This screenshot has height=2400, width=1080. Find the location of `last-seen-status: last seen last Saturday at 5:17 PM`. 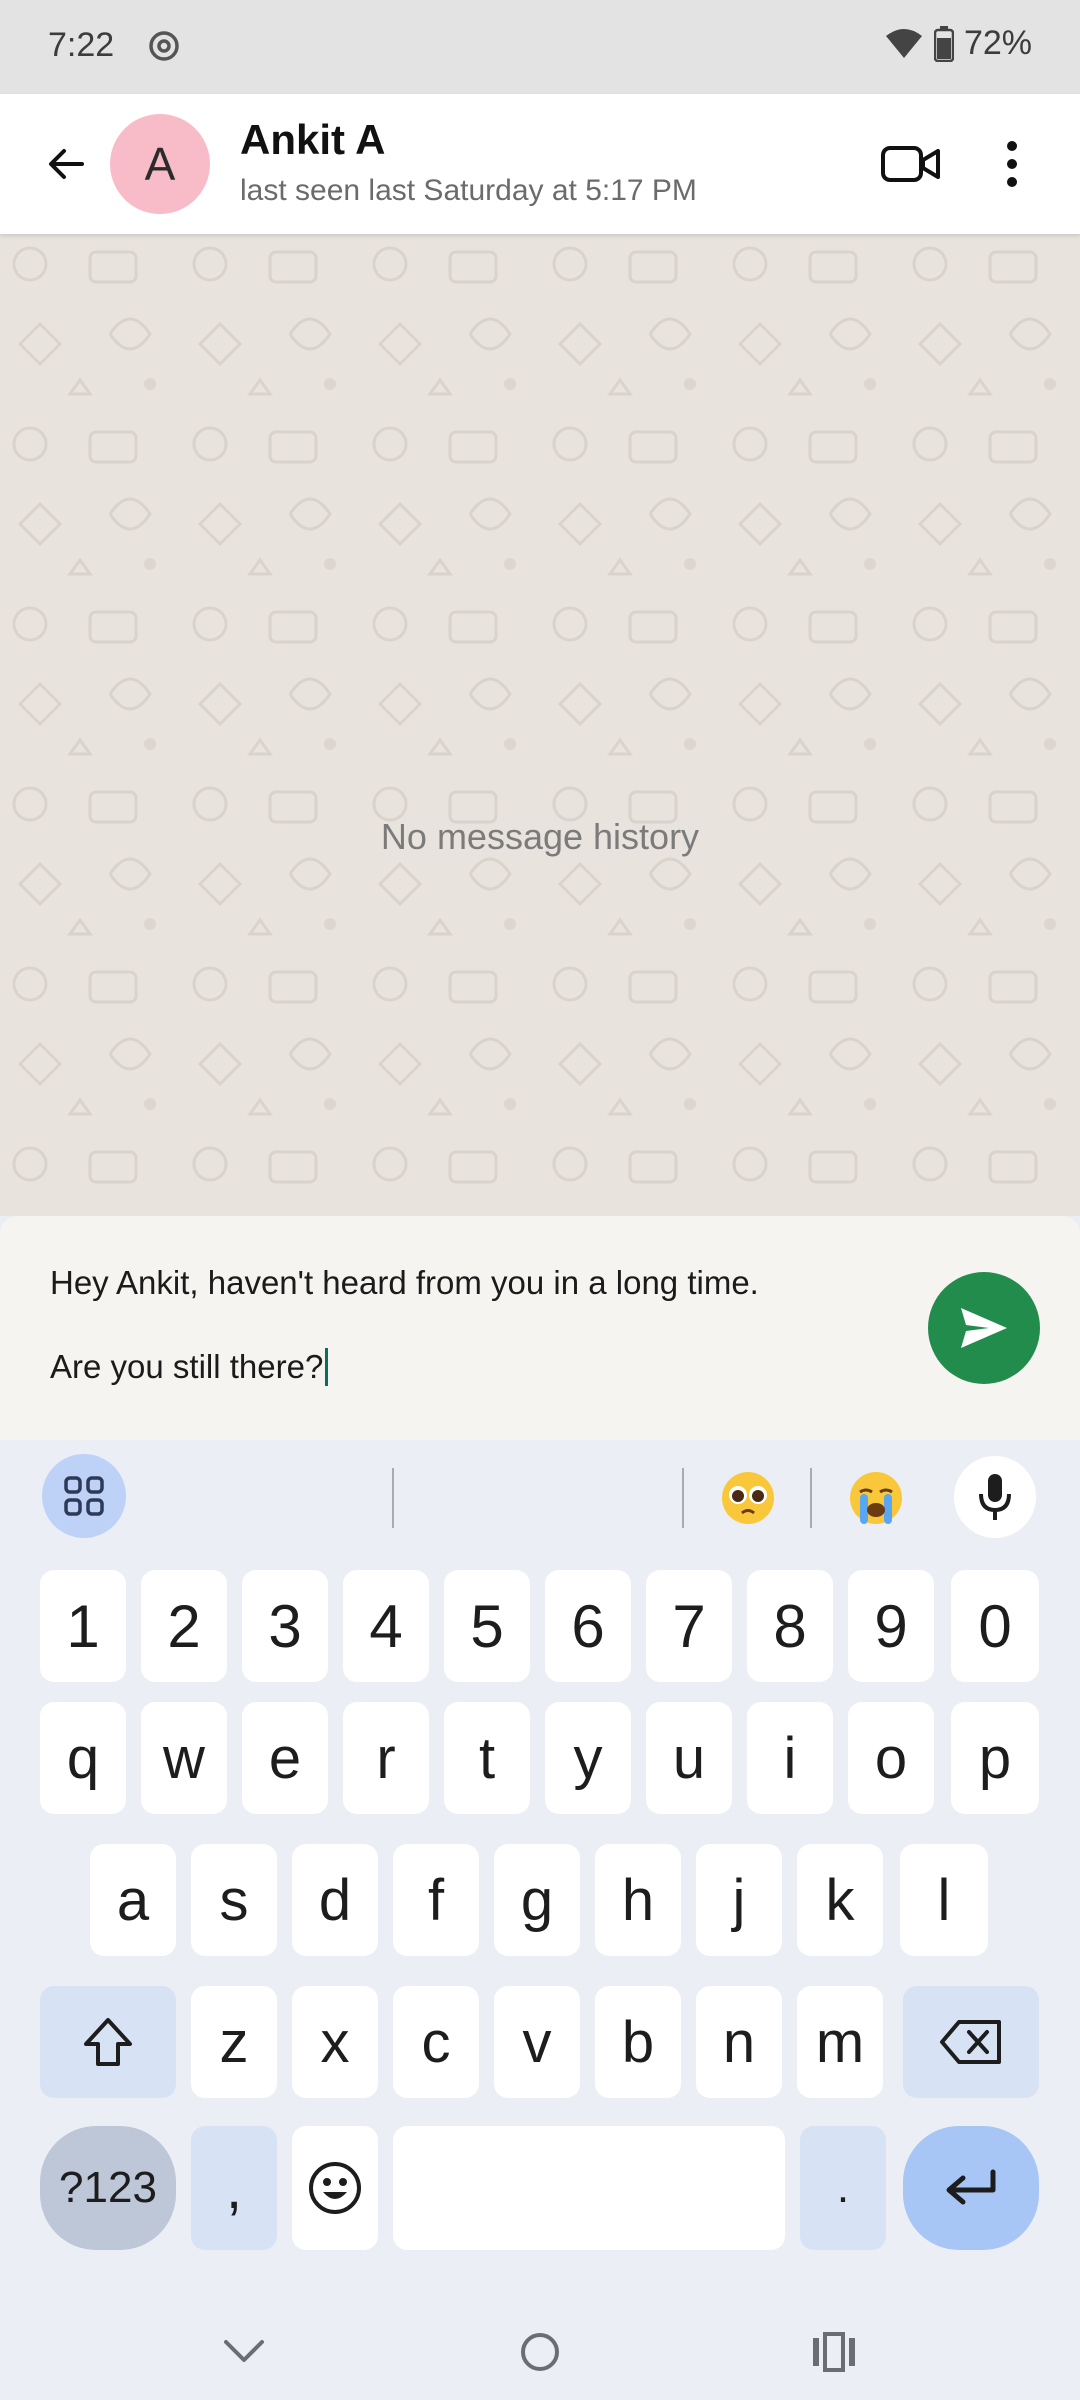

last-seen-status: last seen last Saturday at 5:17 PM is located at coordinates (468, 190).